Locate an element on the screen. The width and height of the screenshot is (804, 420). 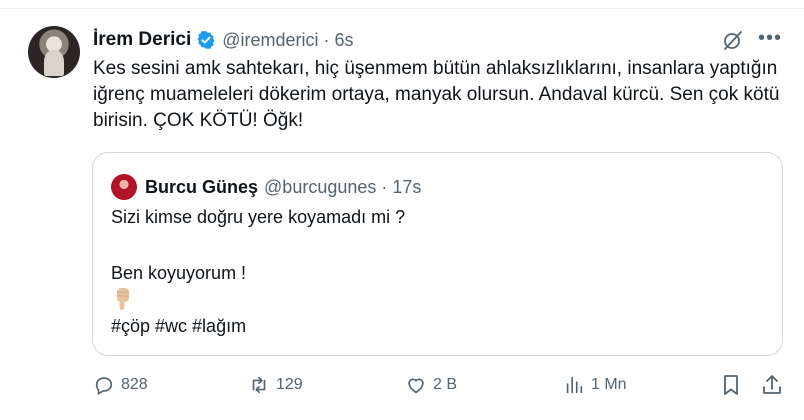
quoted-hashtags: #çöp #wc #lağım is located at coordinates (178, 326).